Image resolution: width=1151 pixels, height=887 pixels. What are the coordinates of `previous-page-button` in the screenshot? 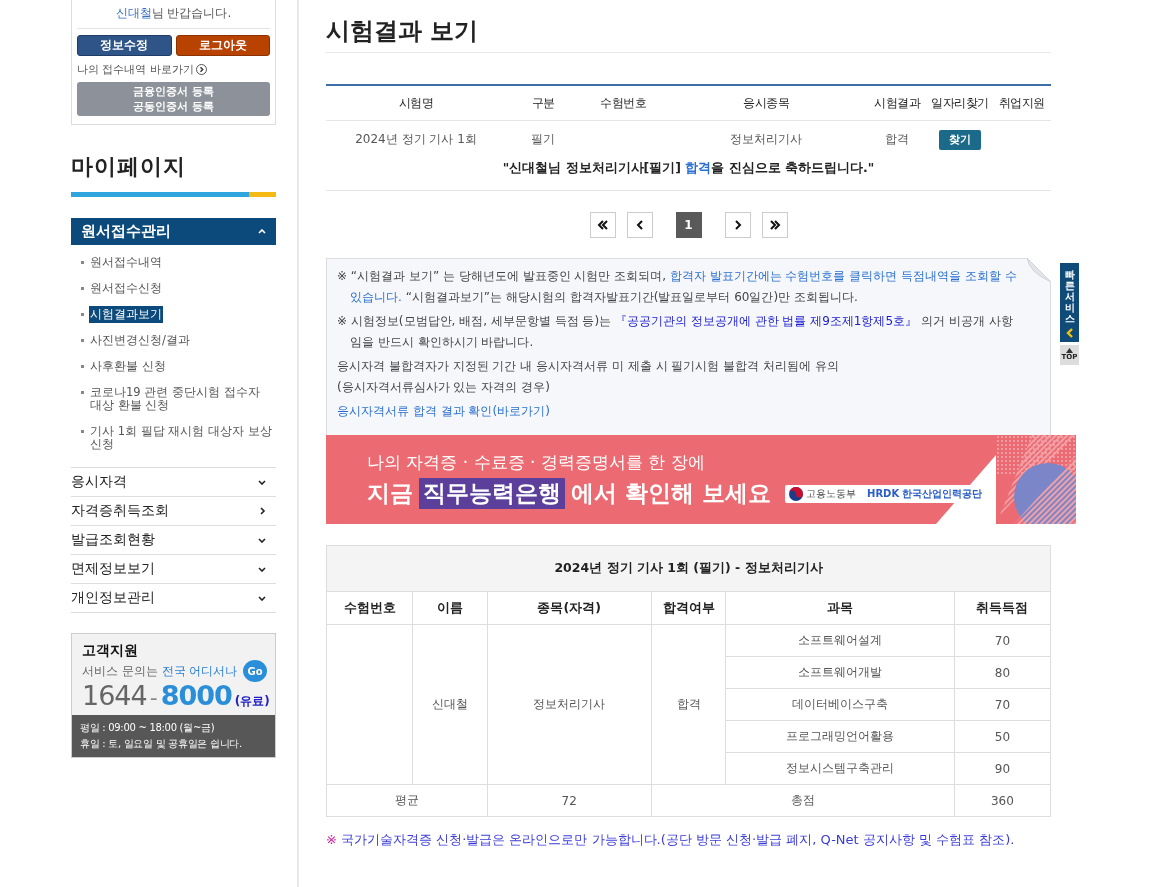 It's located at (639, 225).